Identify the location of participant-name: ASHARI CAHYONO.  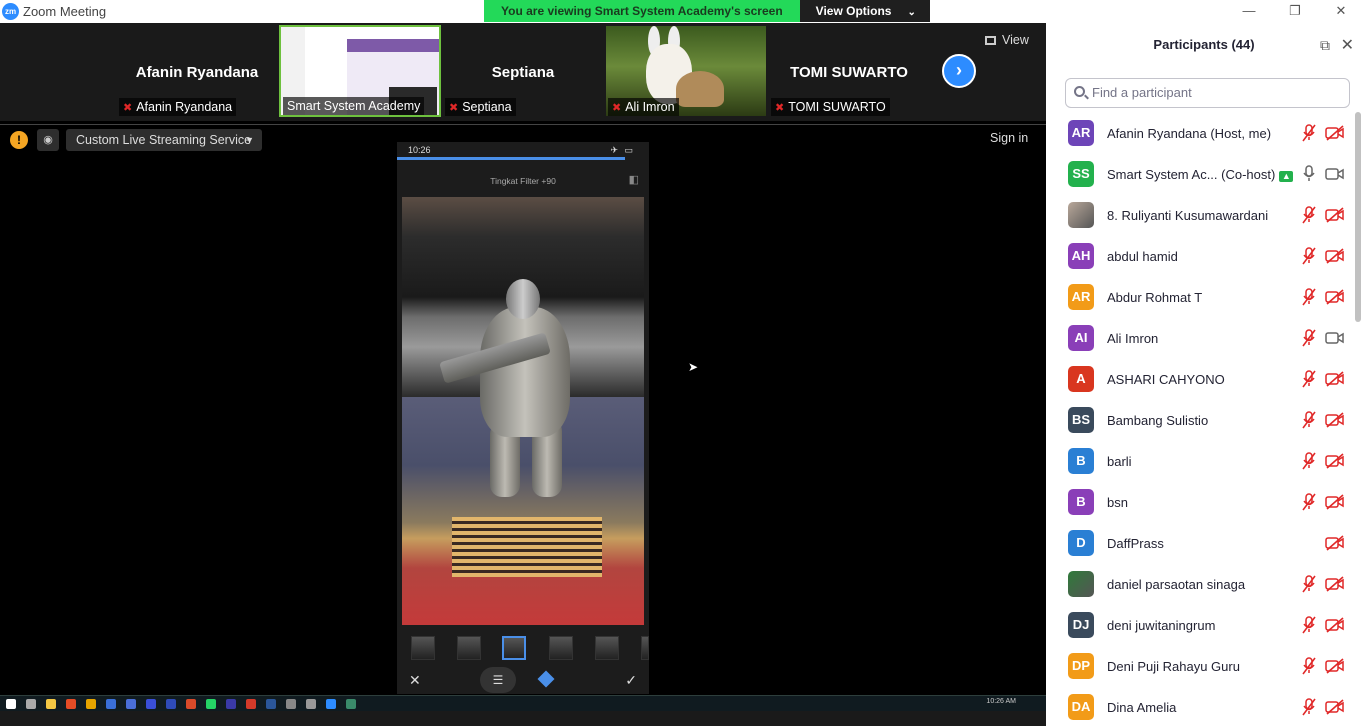
(1166, 379).